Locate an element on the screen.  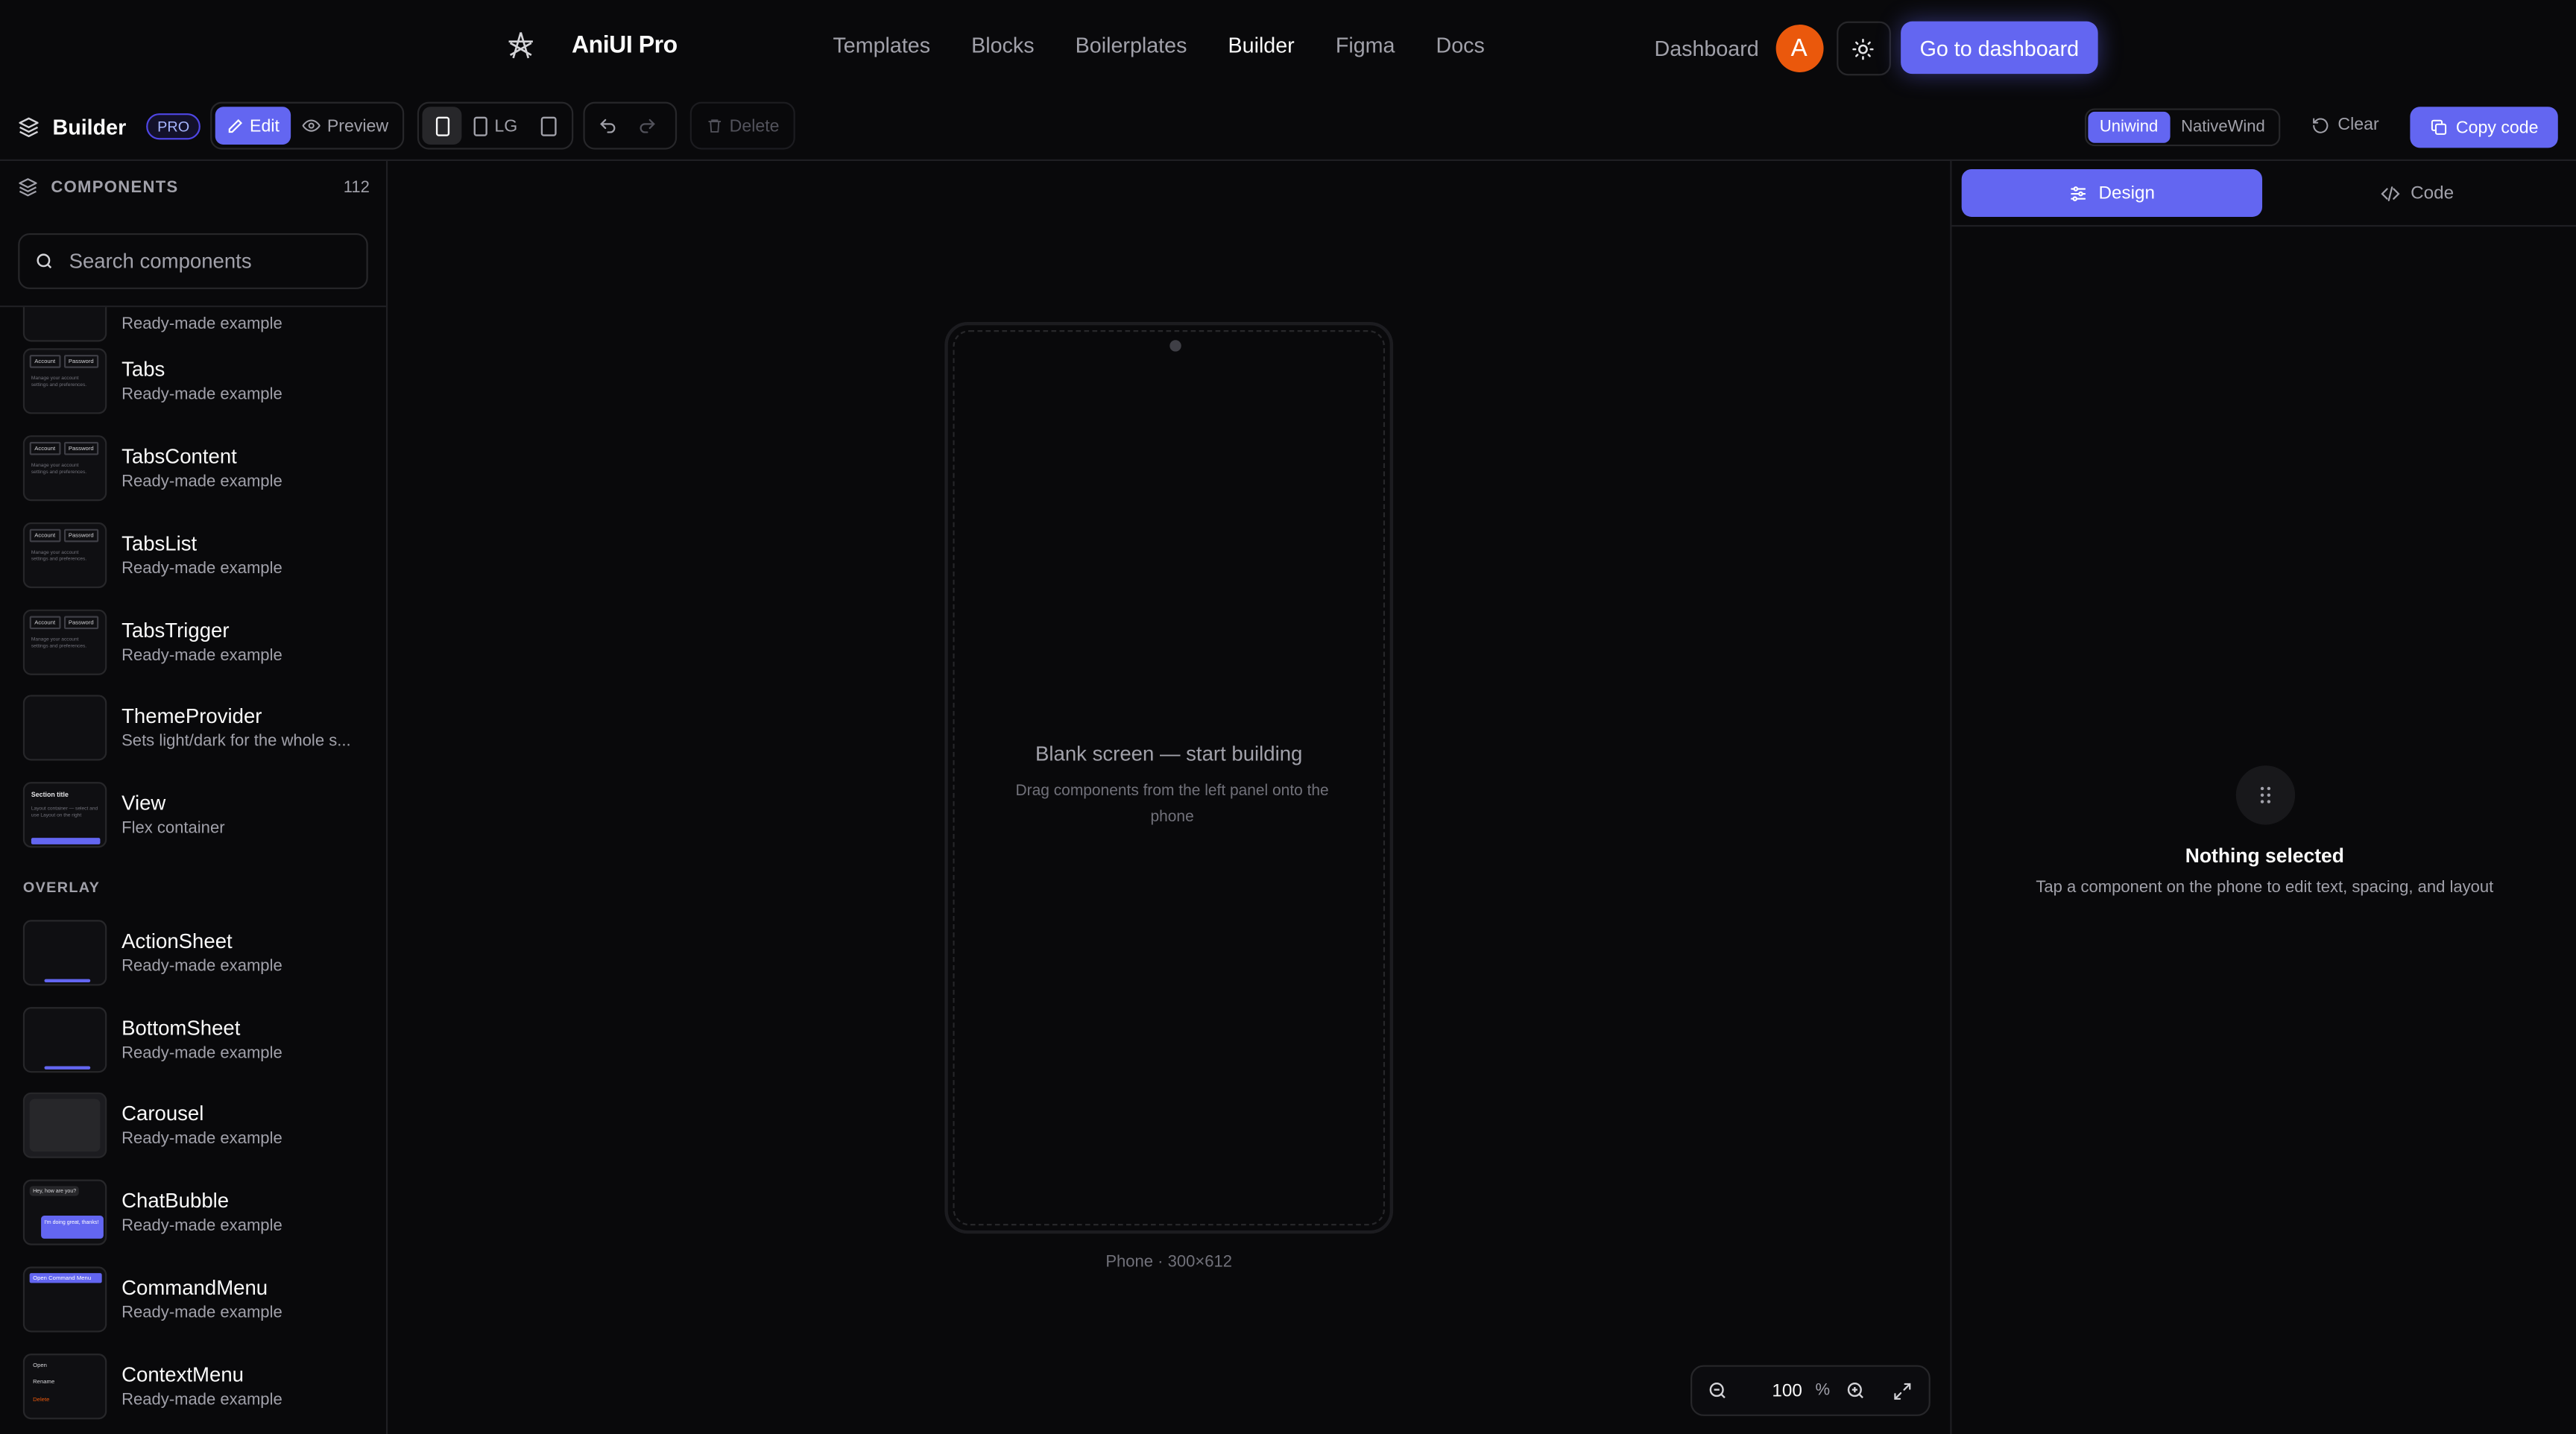
sheet-thumbnail is located at coordinates (64, 1040).